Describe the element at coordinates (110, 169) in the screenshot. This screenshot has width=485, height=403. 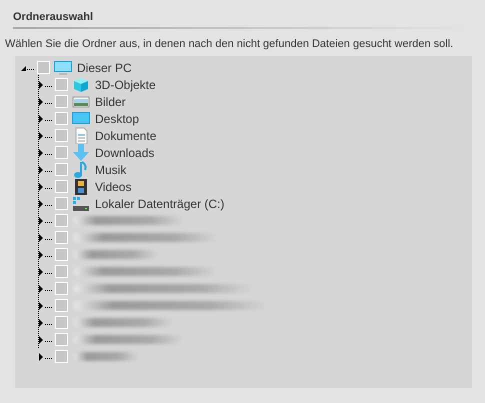
I see `tree-item-label: Musik` at that location.